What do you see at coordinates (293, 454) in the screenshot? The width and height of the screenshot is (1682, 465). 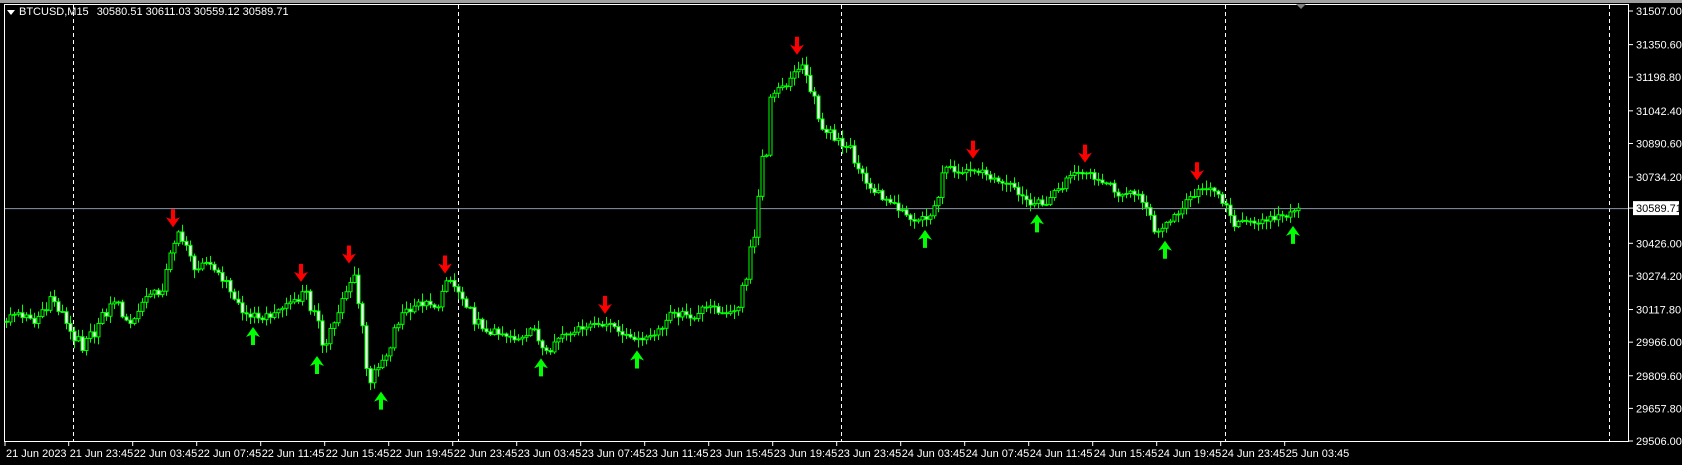 I see `time-label: 22 Jun 11:45` at bounding box center [293, 454].